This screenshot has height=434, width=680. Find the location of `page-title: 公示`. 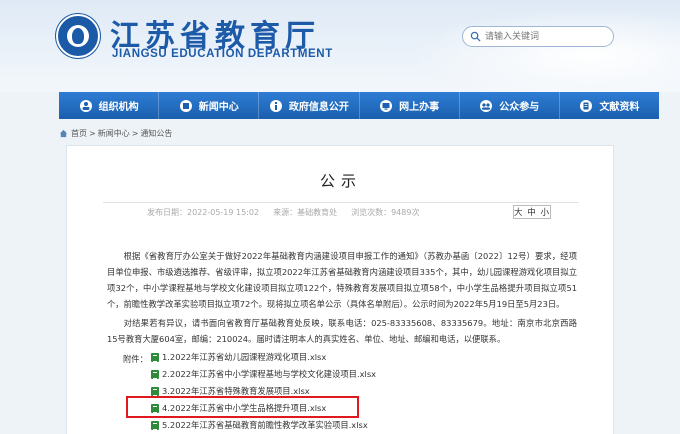

page-title: 公示 is located at coordinates (340, 181).